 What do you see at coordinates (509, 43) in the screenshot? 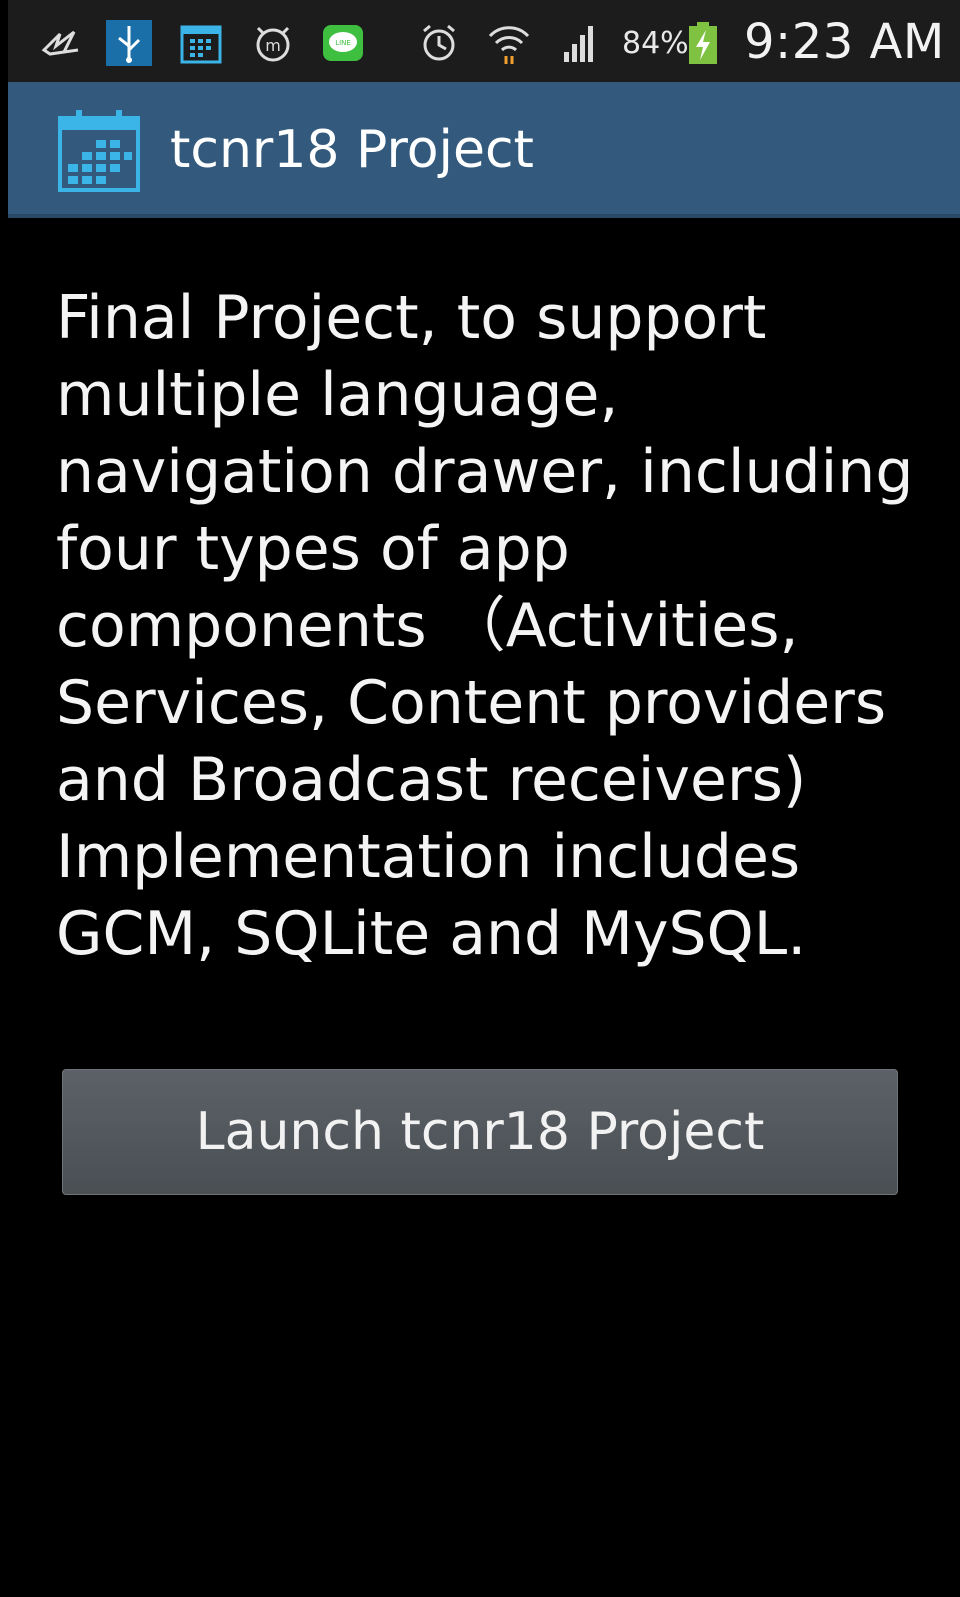
I see `wifi-icon` at bounding box center [509, 43].